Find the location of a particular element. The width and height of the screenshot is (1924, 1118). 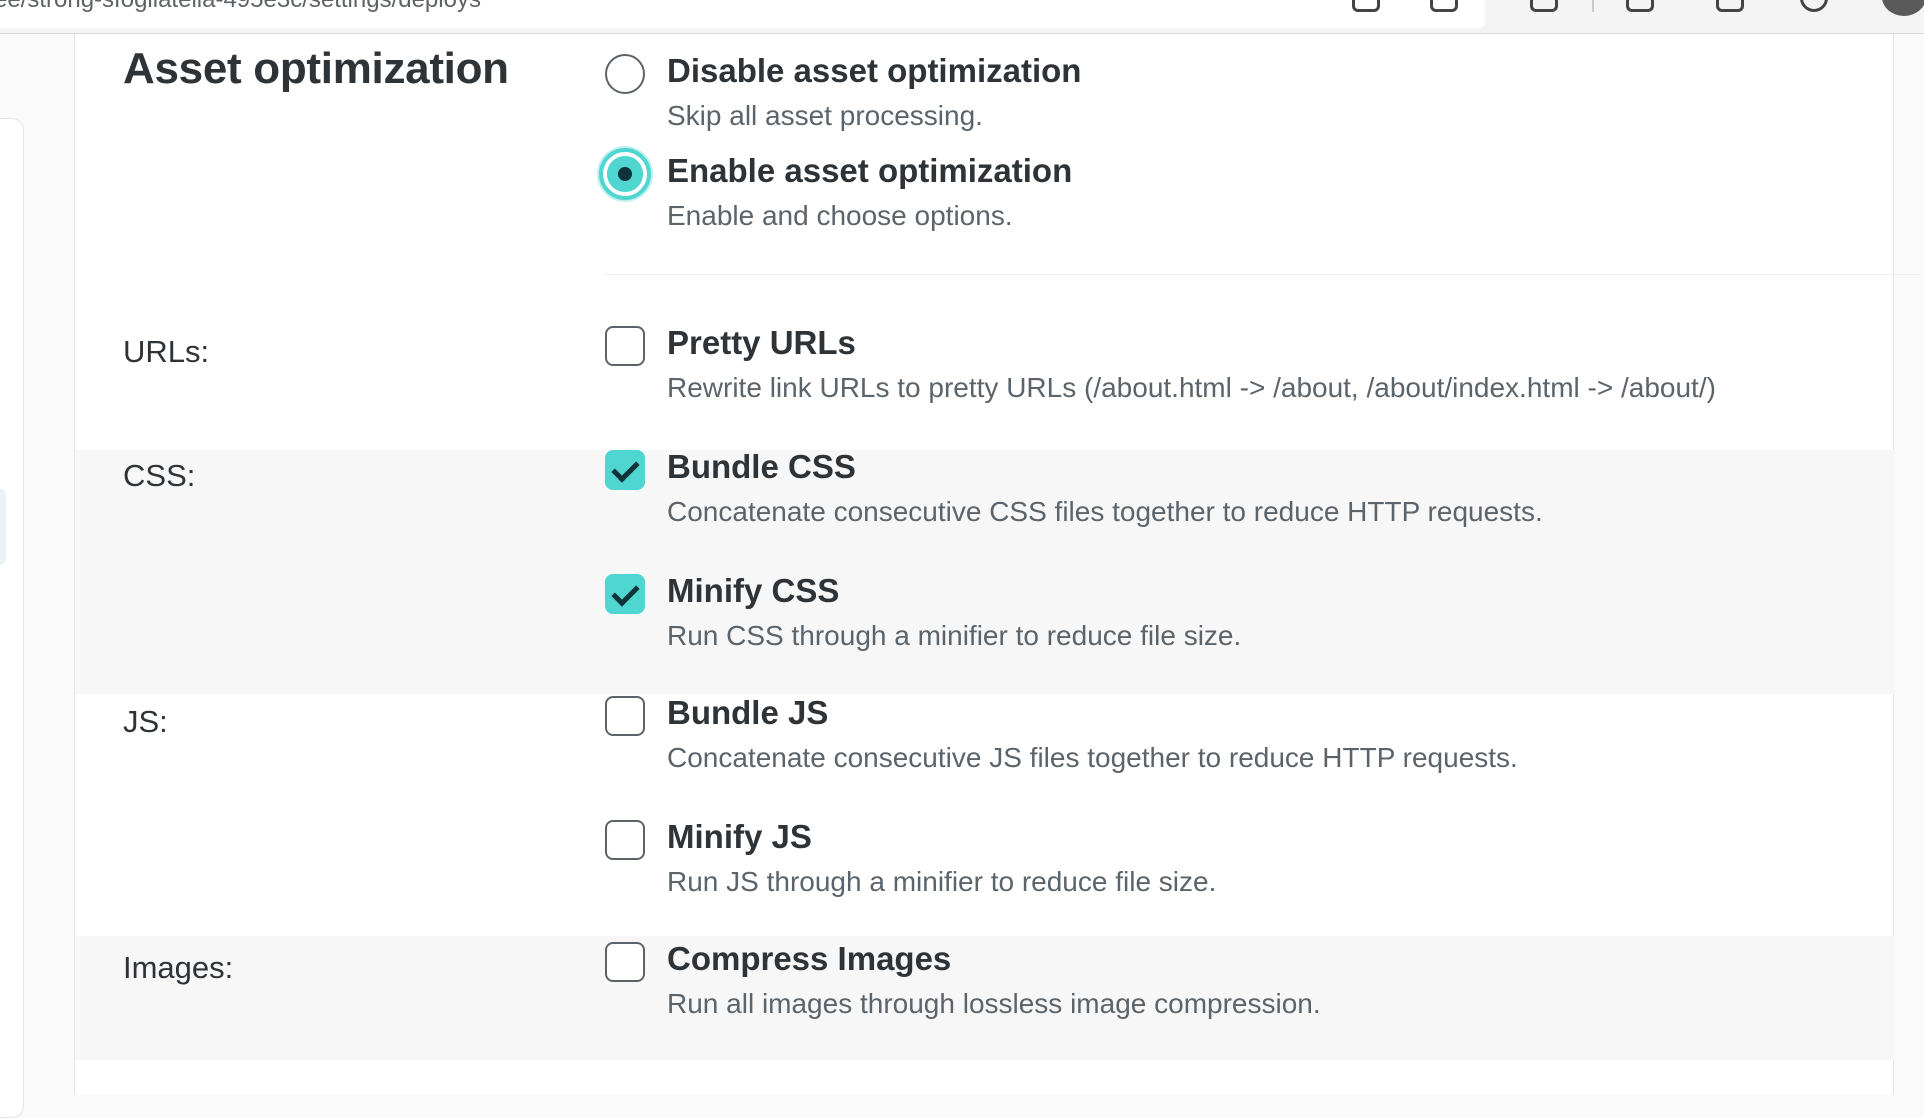

radio-selected-dot is located at coordinates (625, 174).